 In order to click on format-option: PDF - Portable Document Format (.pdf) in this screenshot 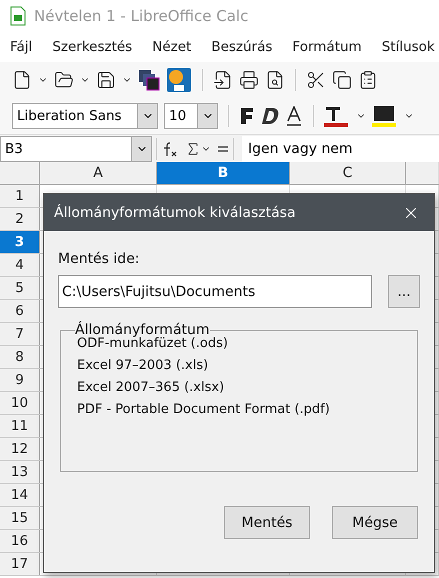, I will do `click(239, 409)`.